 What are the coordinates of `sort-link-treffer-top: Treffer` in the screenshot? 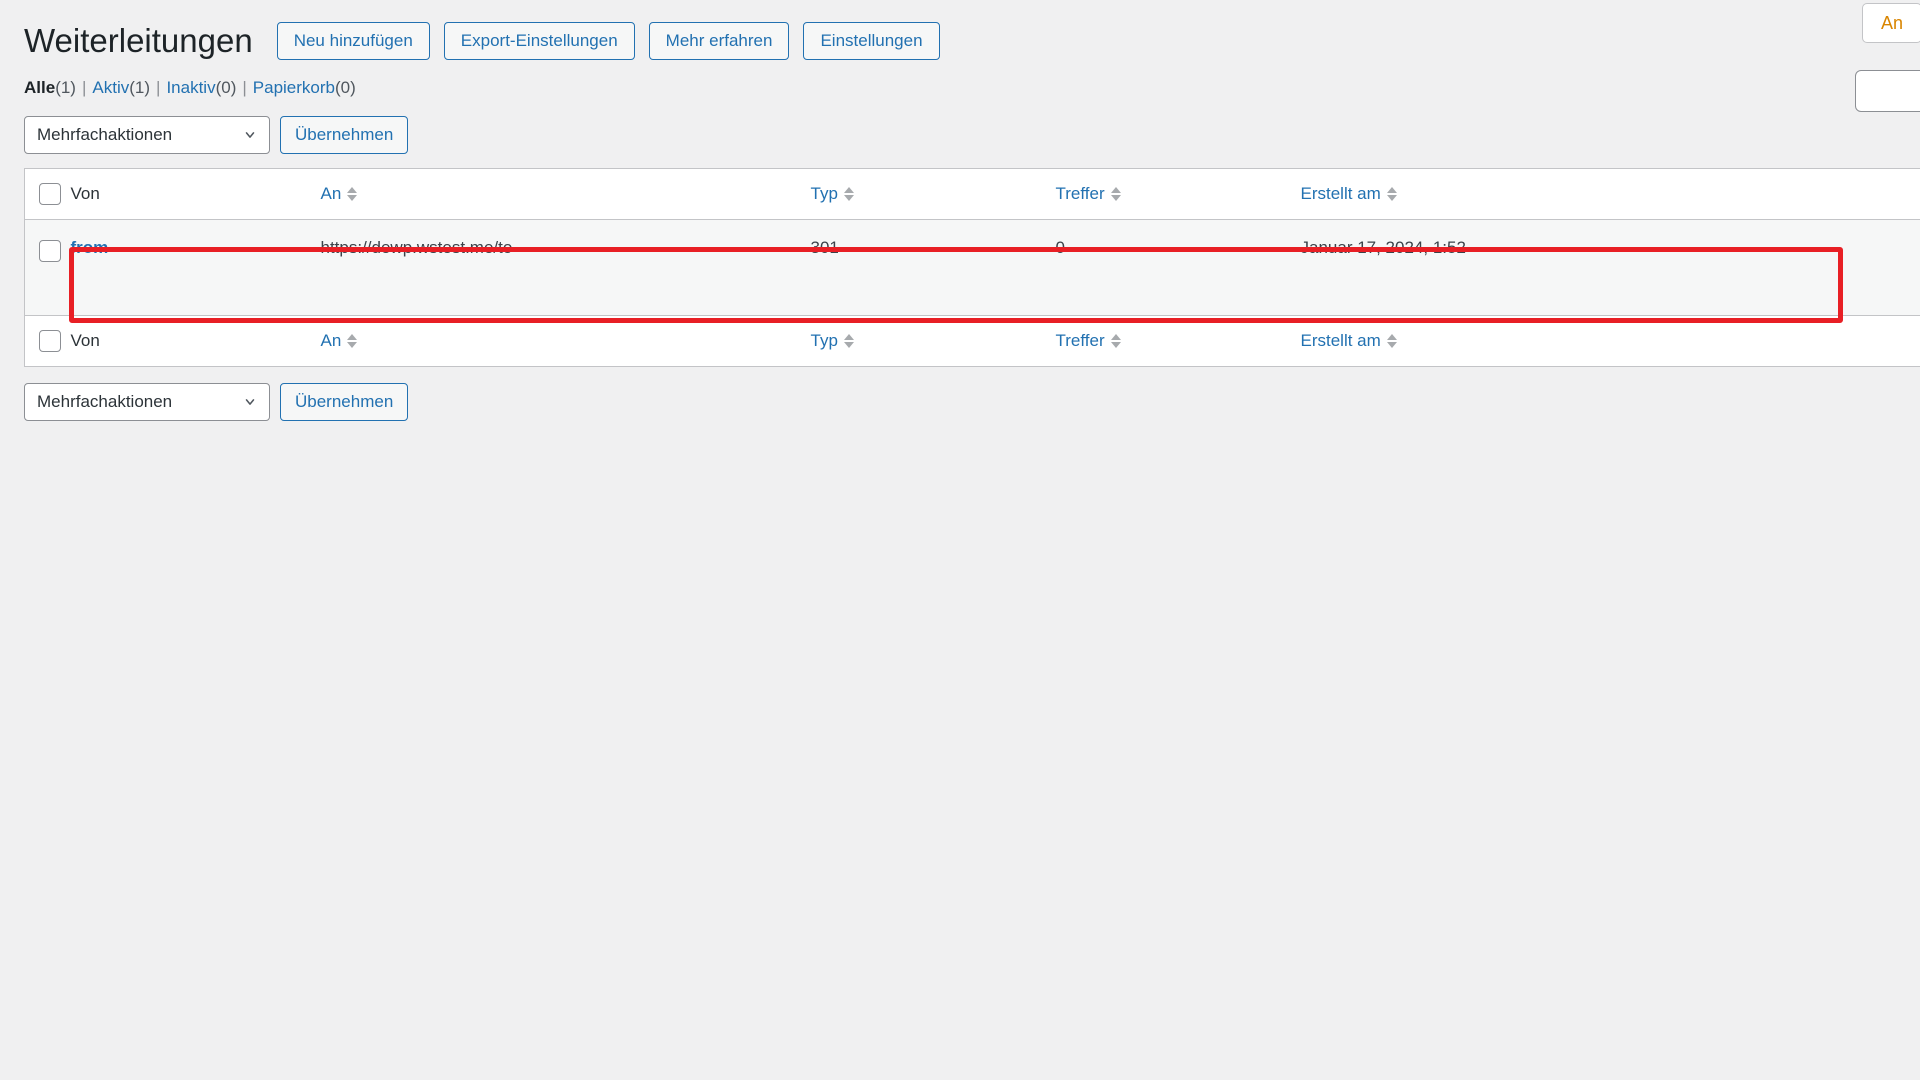 It's located at (1088, 194).